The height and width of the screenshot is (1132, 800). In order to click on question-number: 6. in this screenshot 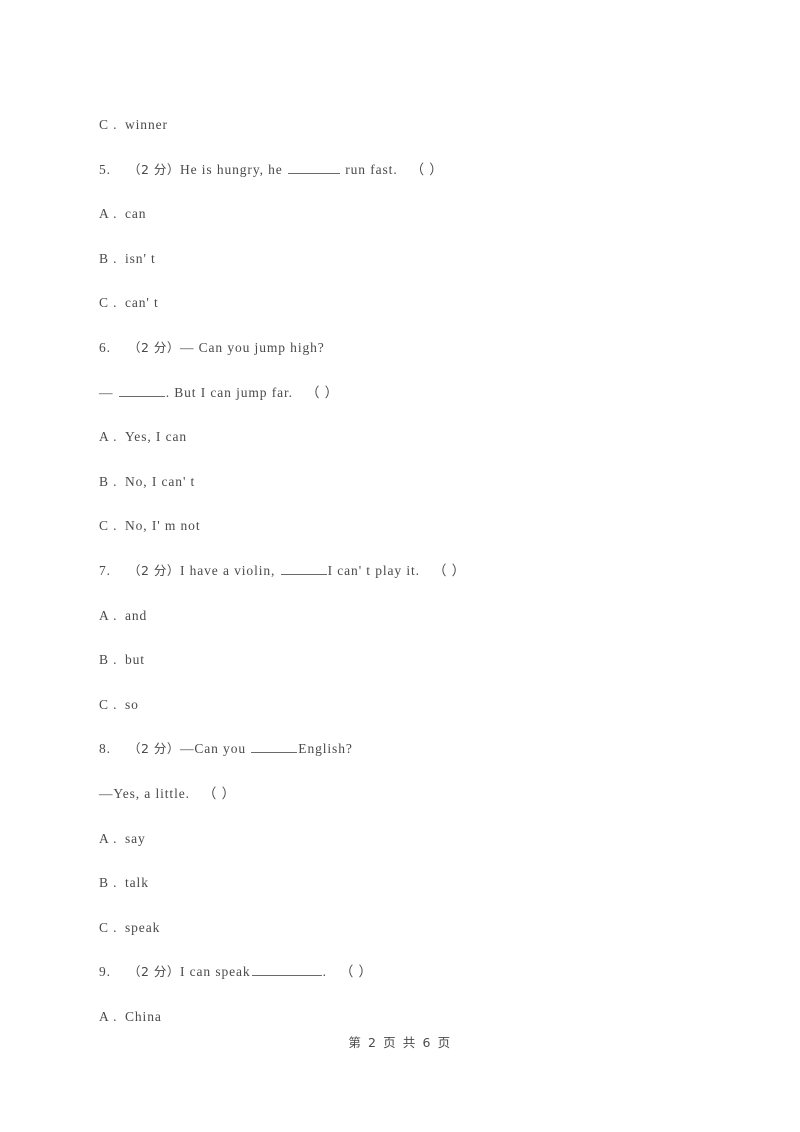, I will do `click(105, 347)`.